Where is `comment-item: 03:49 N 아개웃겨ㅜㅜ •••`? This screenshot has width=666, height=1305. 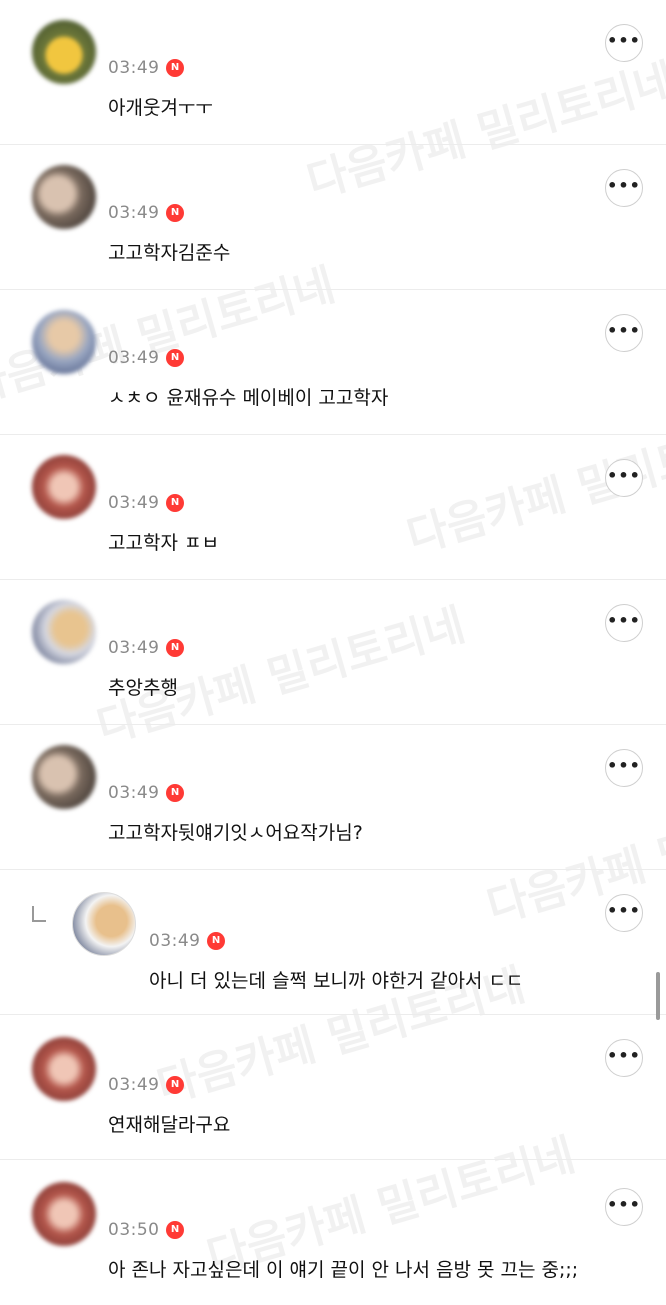
comment-item: 03:49 N 아개웃겨ㅜㅜ ••• is located at coordinates (333, 72).